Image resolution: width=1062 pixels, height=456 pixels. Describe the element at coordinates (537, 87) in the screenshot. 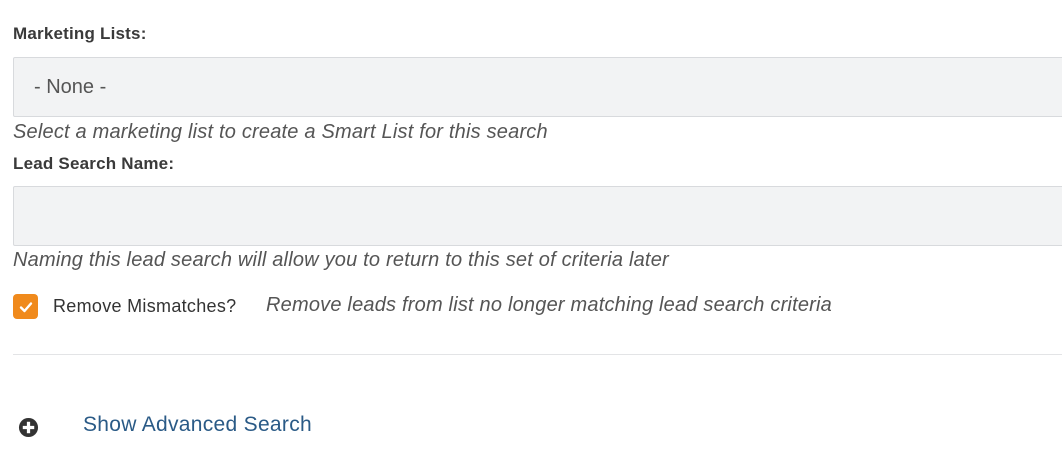

I see `marketing-lists-select: - None -` at that location.